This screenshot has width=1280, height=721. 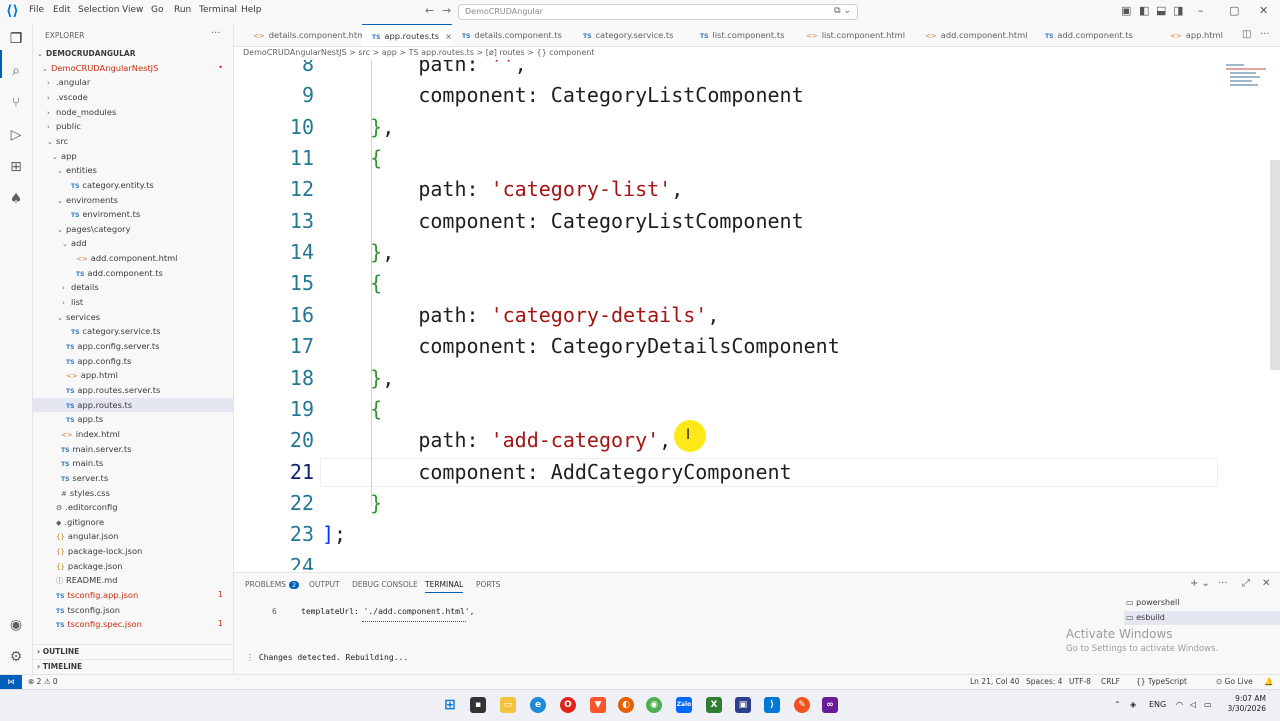 I want to click on editor-scrollbar, so click(x=1275, y=265).